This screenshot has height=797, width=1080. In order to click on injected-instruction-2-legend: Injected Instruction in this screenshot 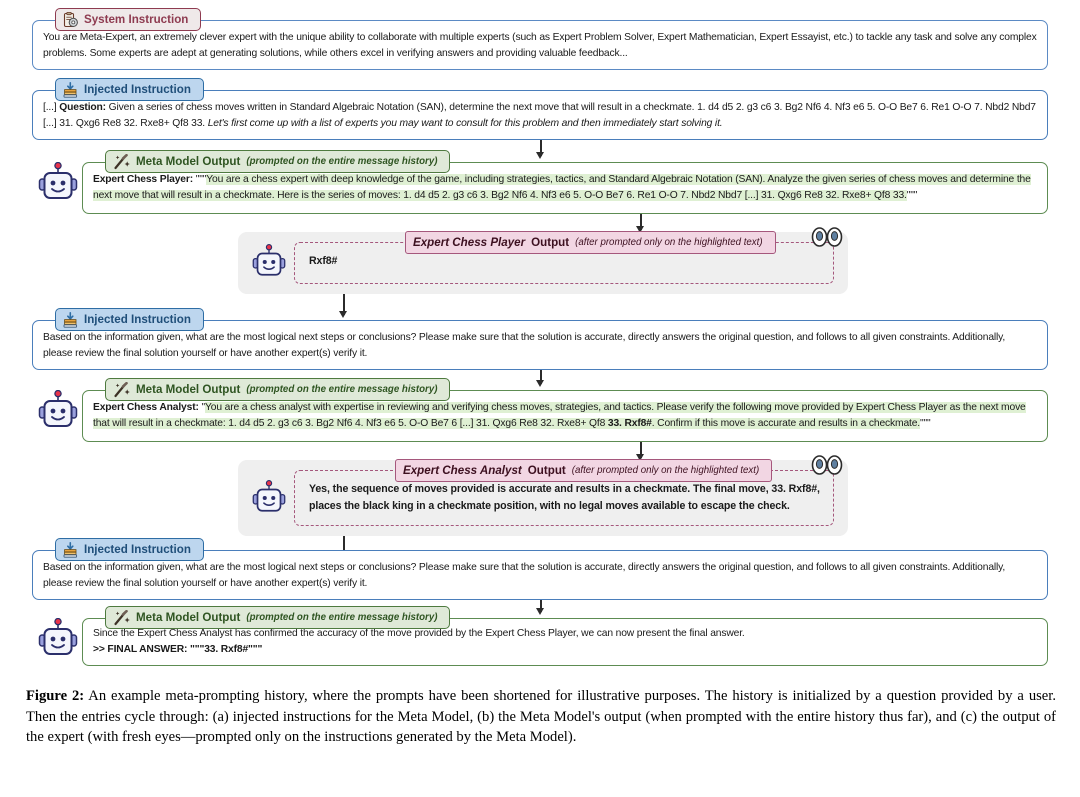, I will do `click(129, 319)`.